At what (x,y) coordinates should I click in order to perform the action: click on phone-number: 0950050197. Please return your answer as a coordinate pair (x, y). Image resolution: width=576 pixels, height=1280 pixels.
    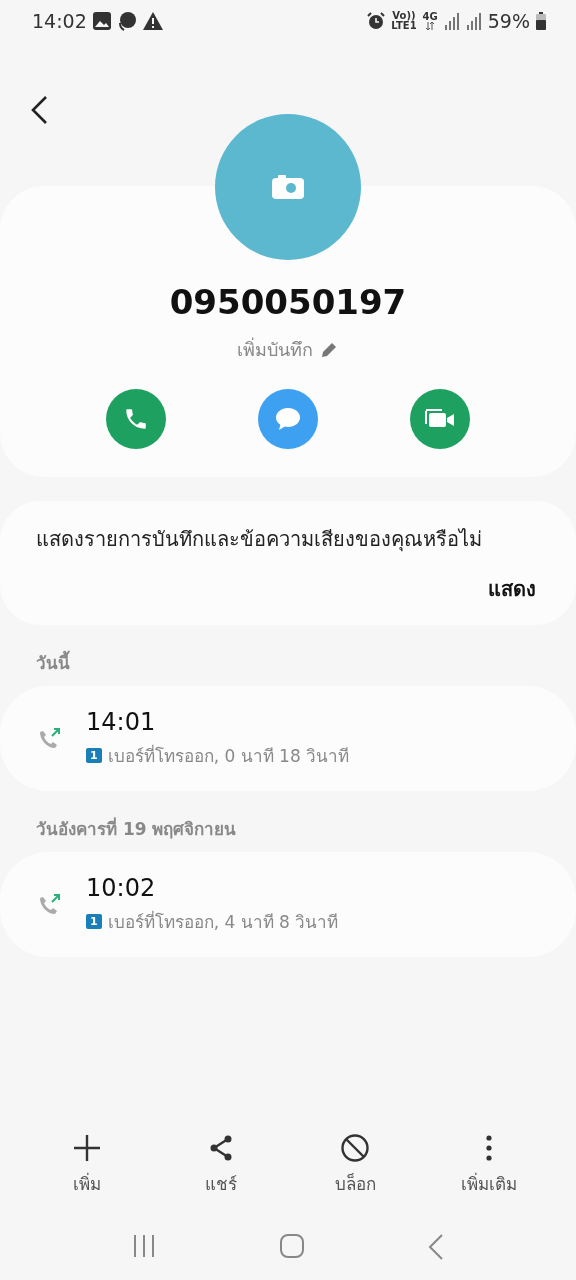
    Looking at the image, I should click on (288, 302).